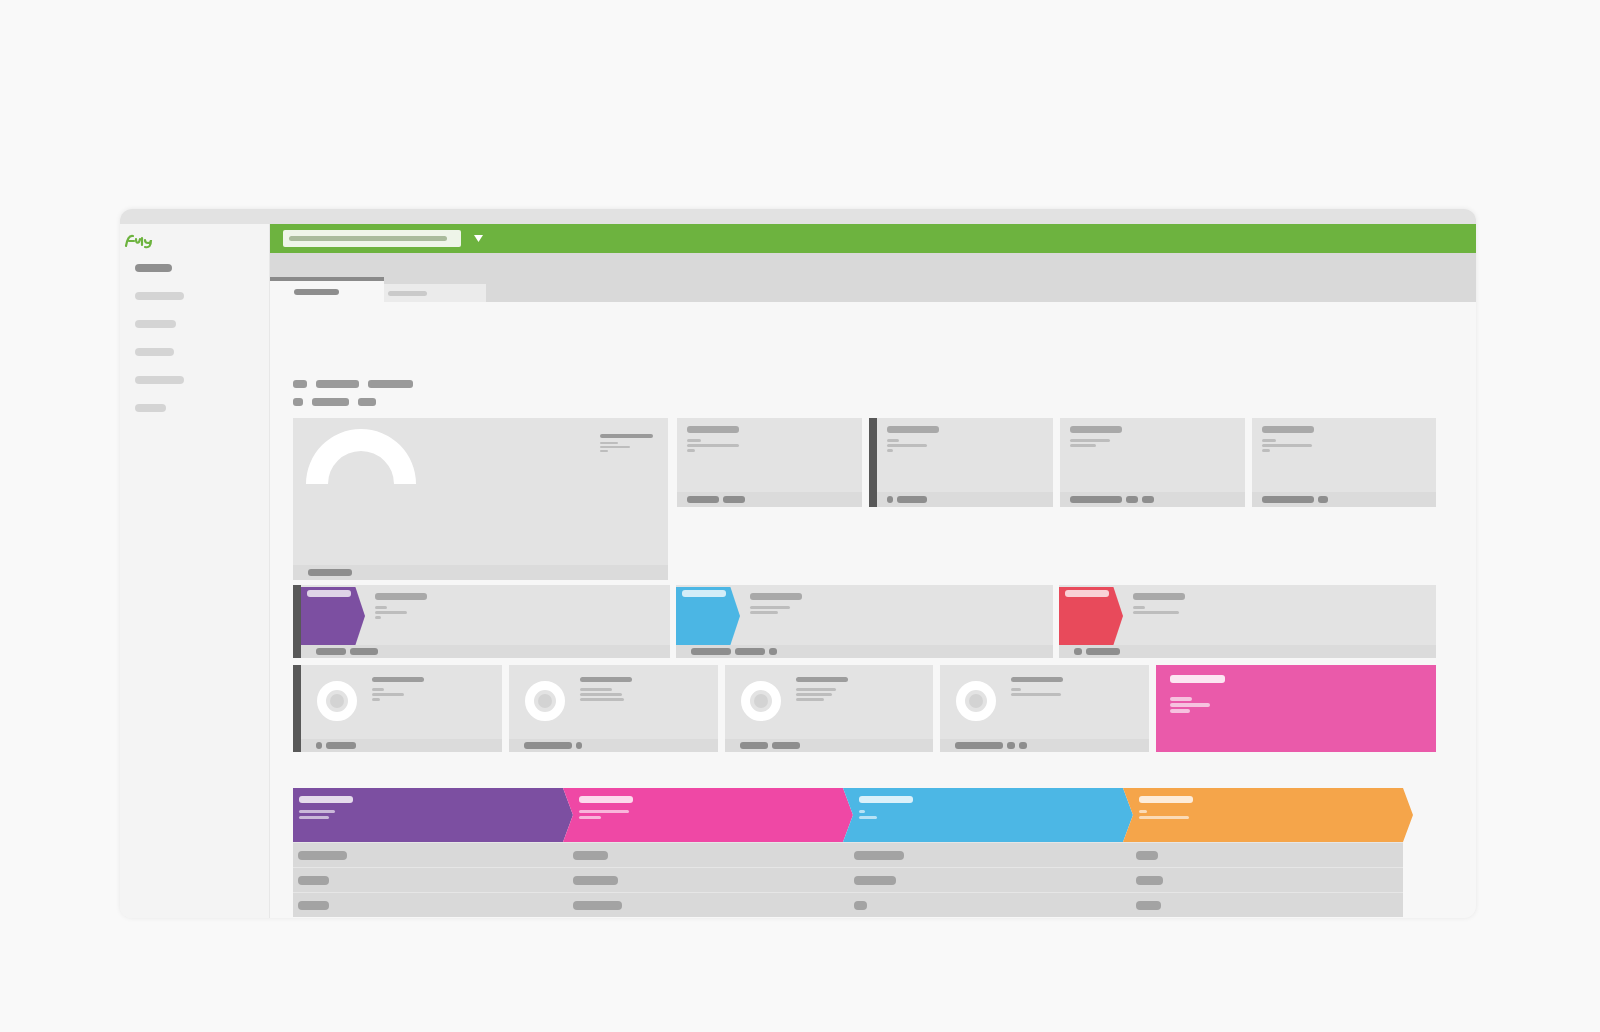 This screenshot has height=1032, width=1600. What do you see at coordinates (372, 238) in the screenshot?
I see `search-field` at bounding box center [372, 238].